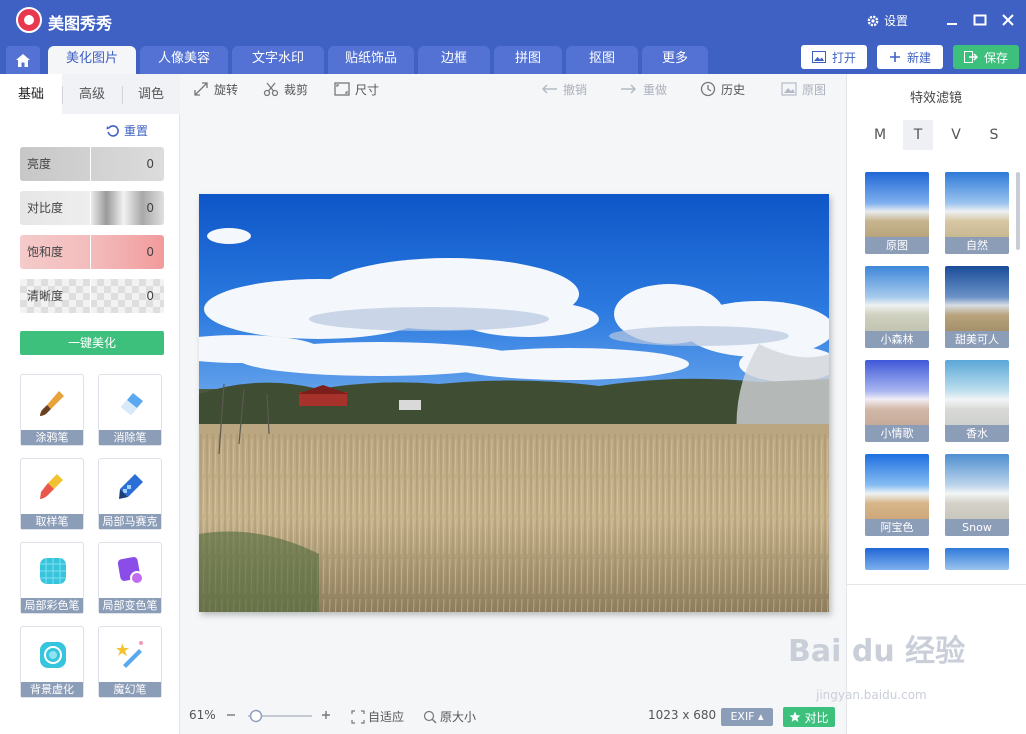  What do you see at coordinates (92, 164) in the screenshot?
I see `brightness-slider: 亮度 0` at bounding box center [92, 164].